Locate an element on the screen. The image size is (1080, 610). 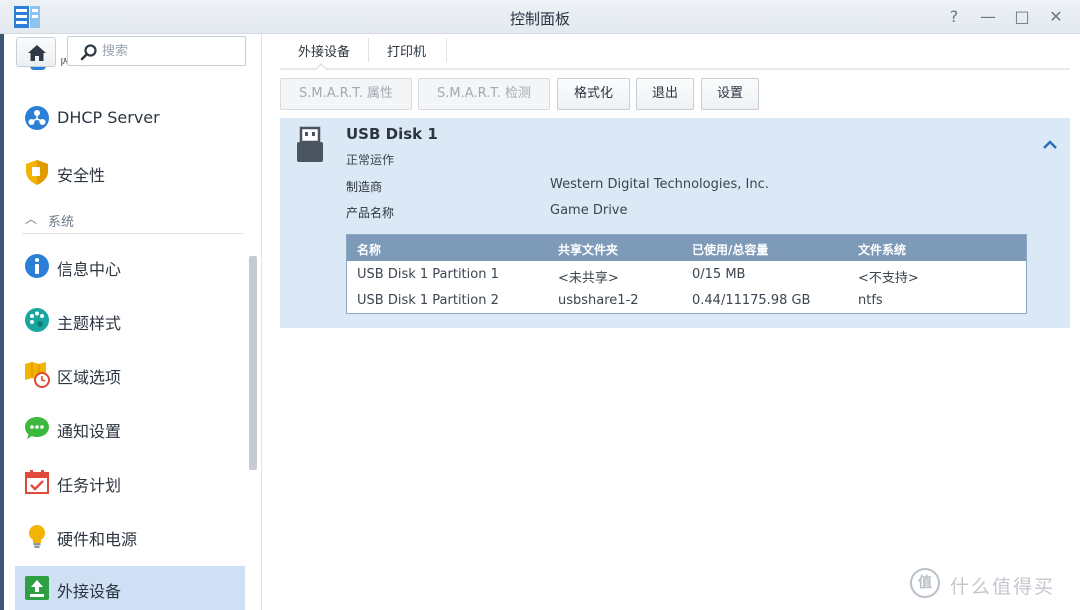
tab-external-devices: 外接设备 is located at coordinates (324, 50).